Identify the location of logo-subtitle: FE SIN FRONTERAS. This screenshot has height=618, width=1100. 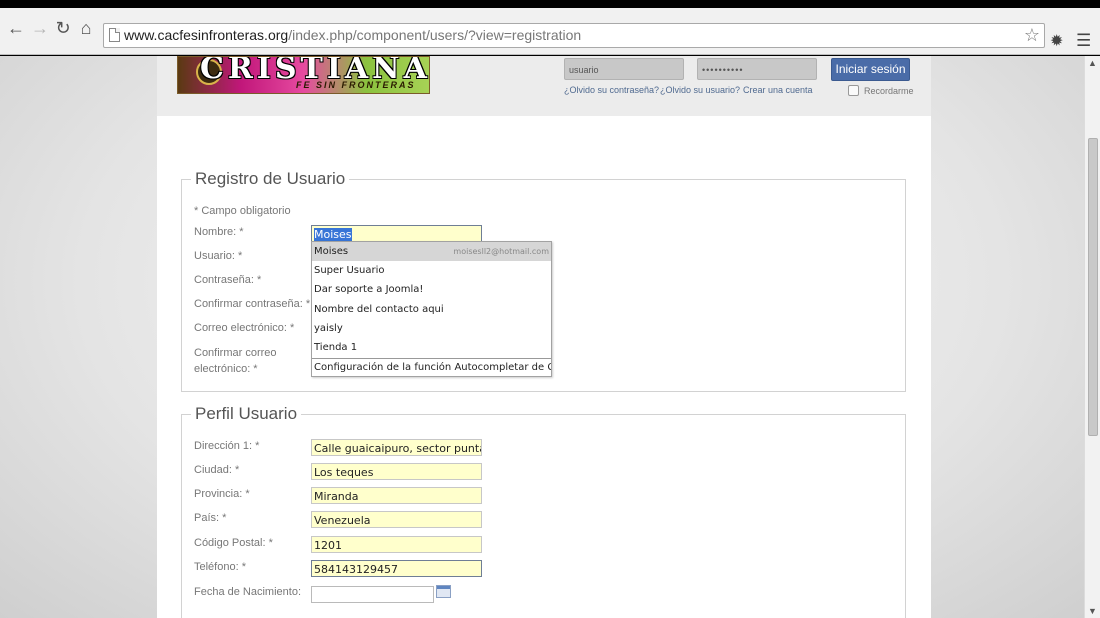
(356, 85).